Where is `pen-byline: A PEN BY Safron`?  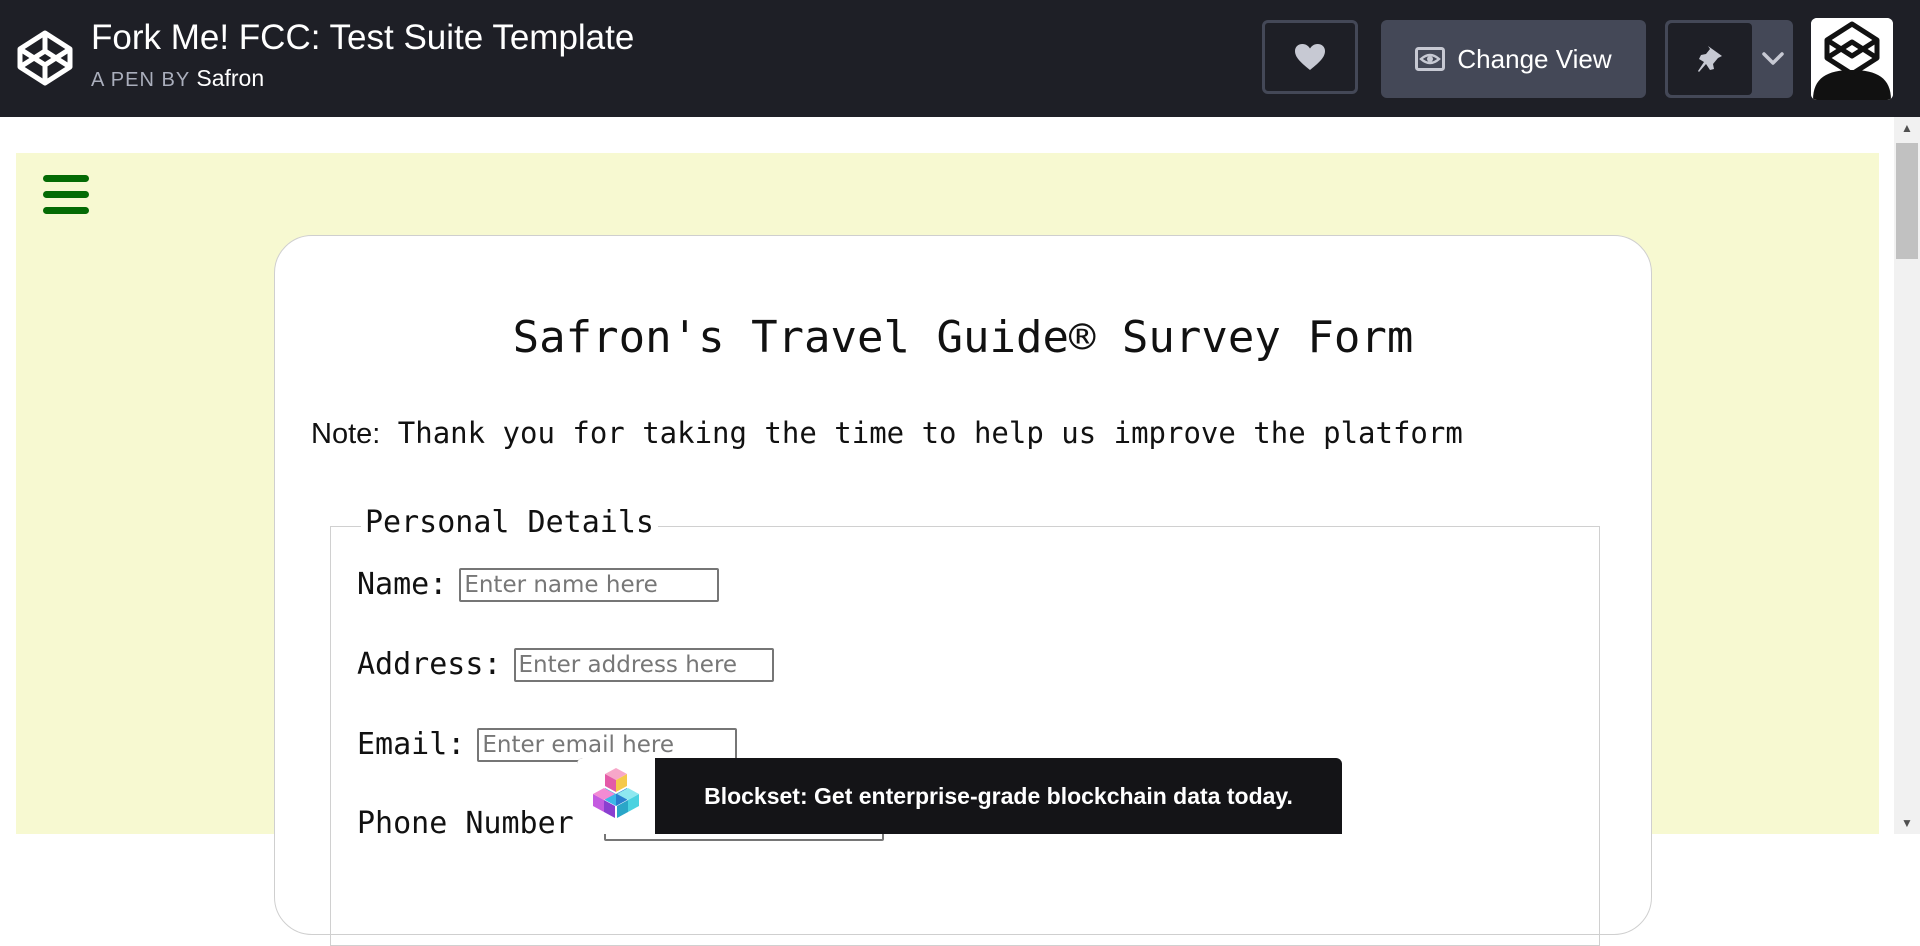 pen-byline: A PEN BY Safron is located at coordinates (177, 78).